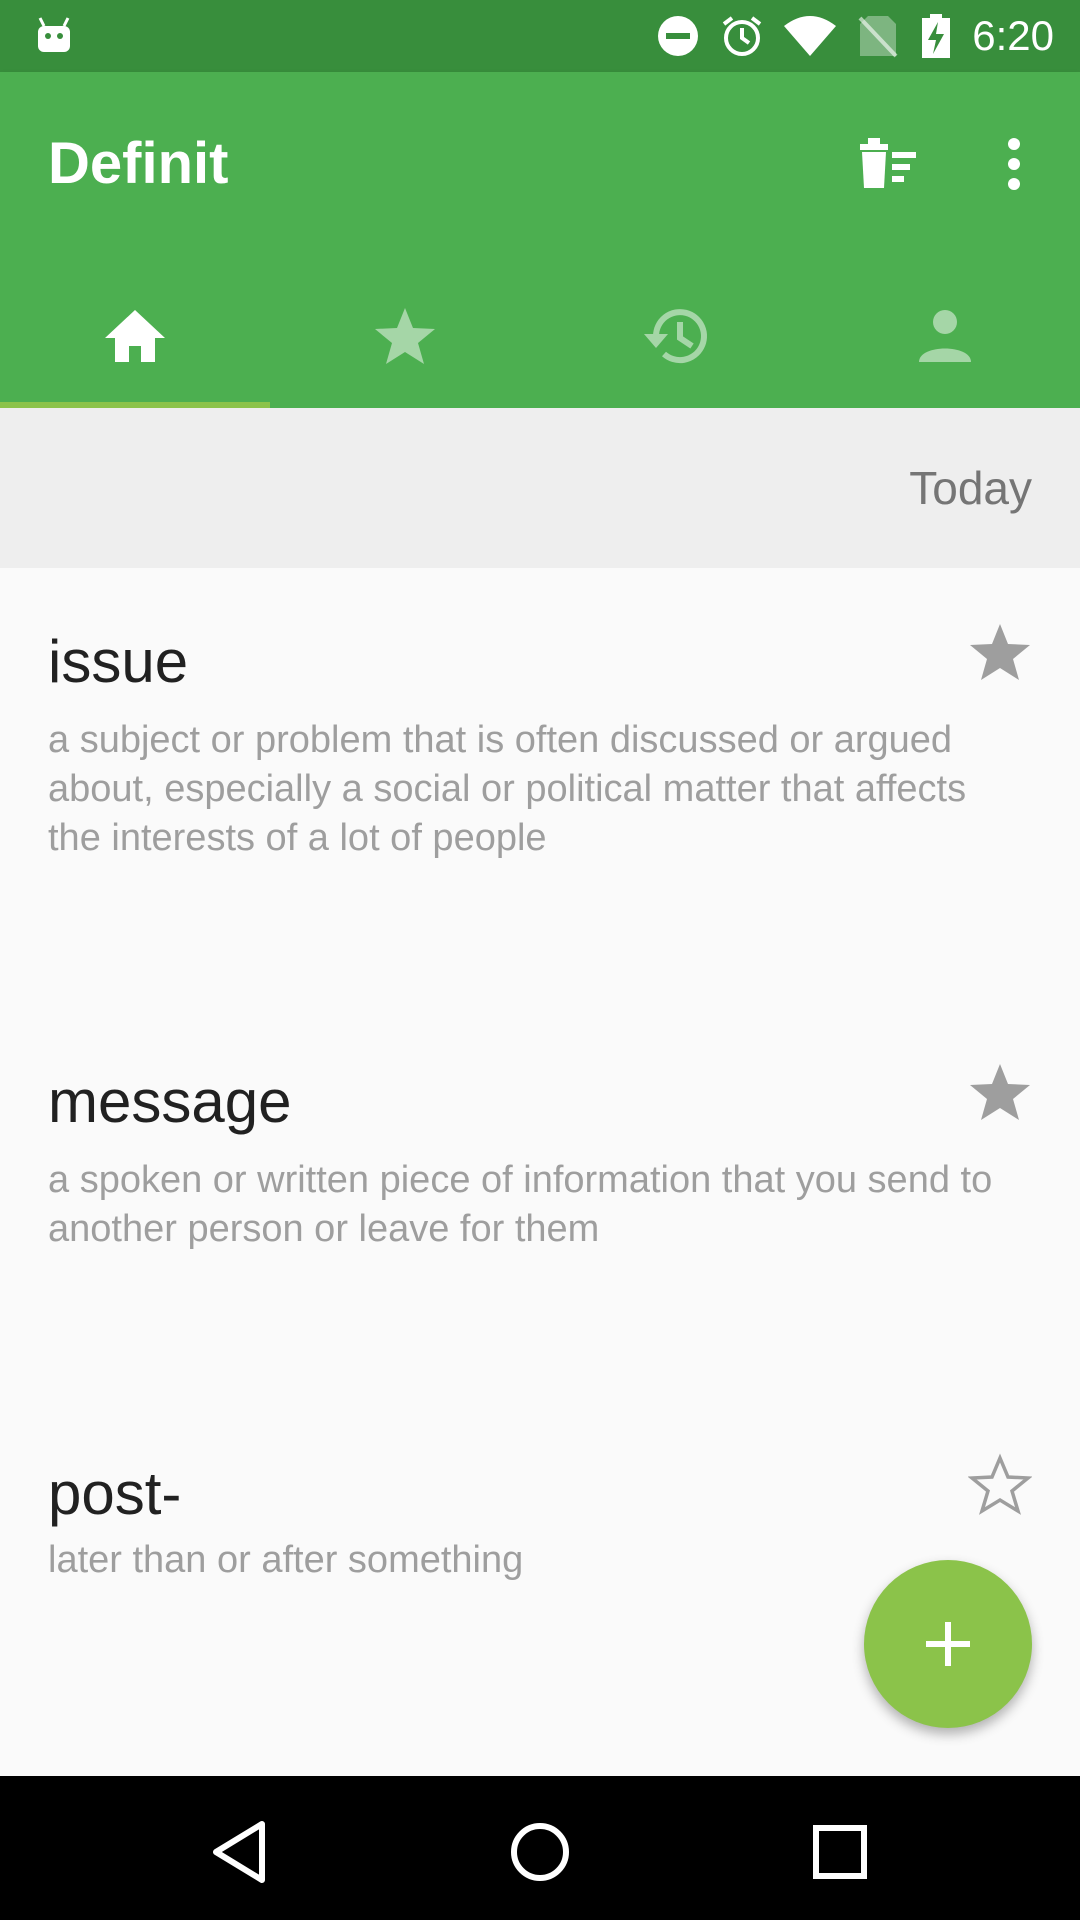 Image resolution: width=1080 pixels, height=1920 pixels. I want to click on star-outline-icon, so click(1000, 1484).